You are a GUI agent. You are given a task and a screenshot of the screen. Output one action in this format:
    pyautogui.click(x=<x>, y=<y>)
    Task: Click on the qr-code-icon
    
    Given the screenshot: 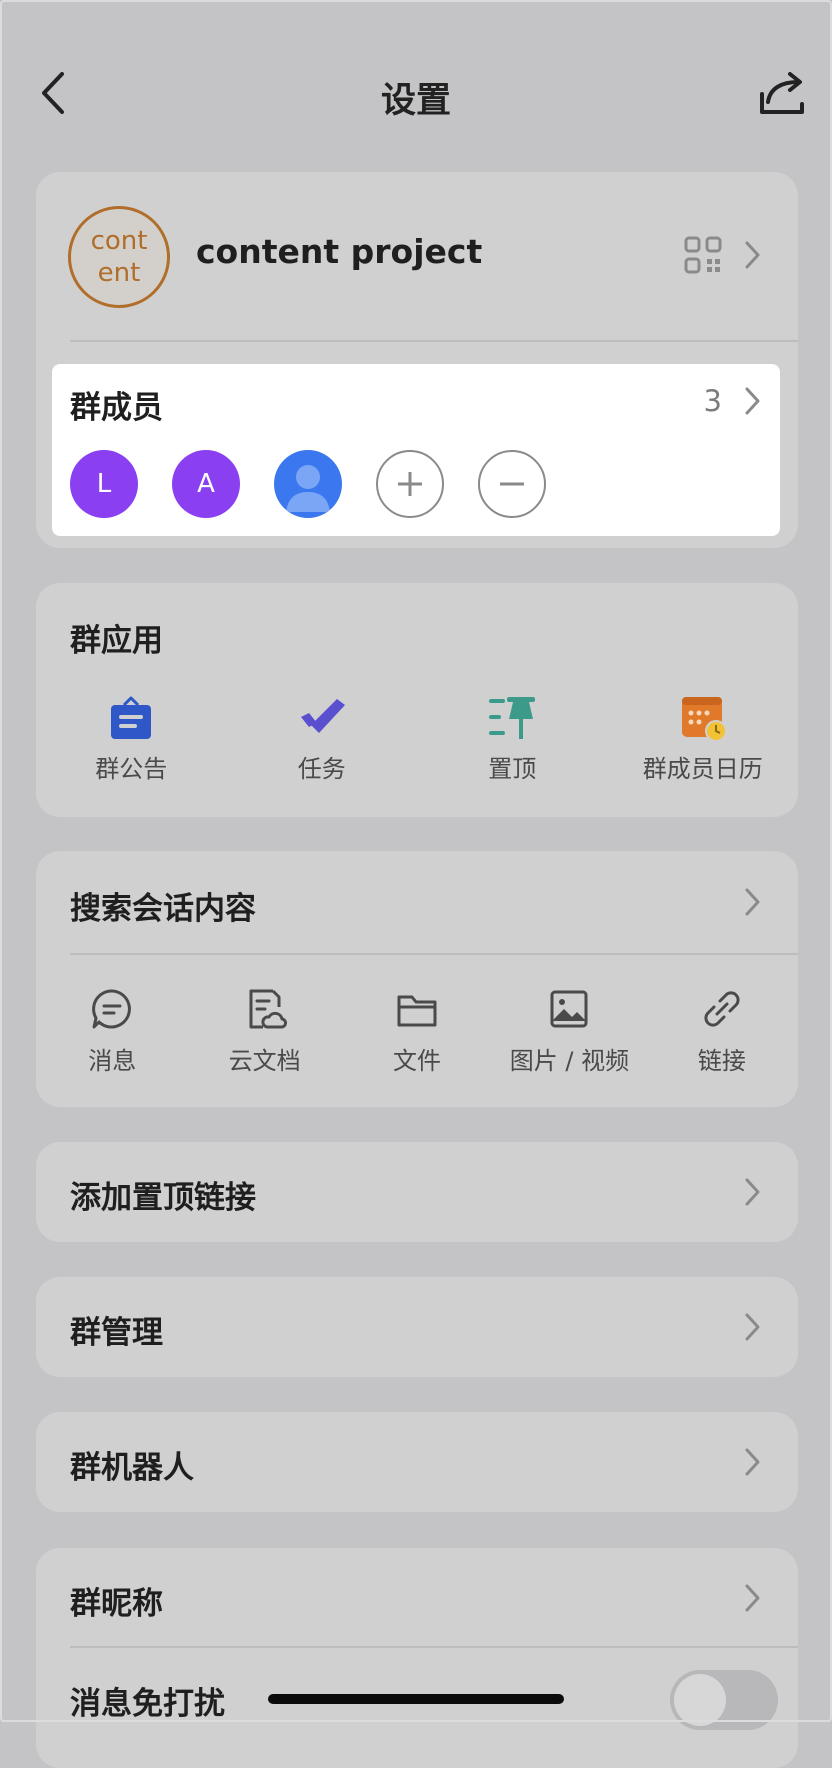 What is the action you would take?
    pyautogui.click(x=703, y=255)
    